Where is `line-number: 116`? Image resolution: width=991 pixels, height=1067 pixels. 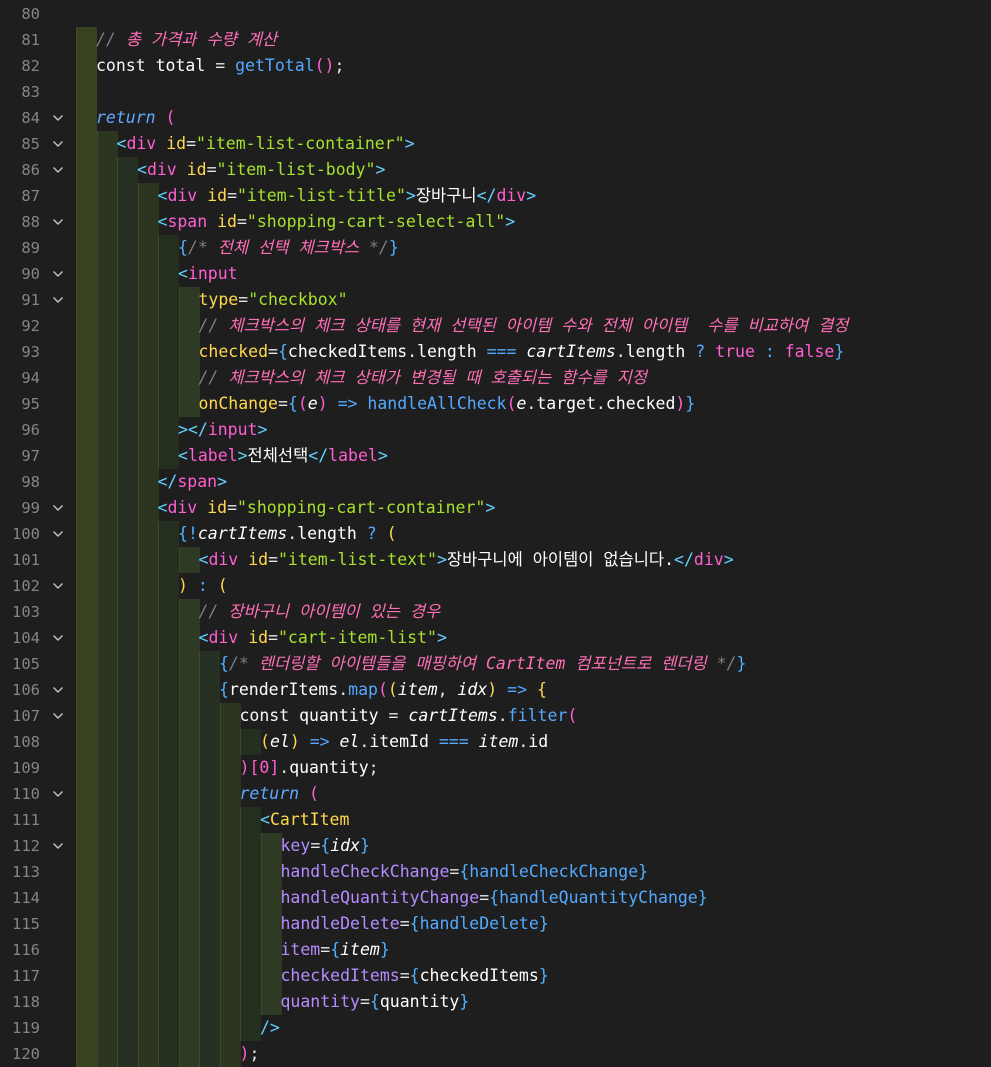 line-number: 116 is located at coordinates (26, 950).